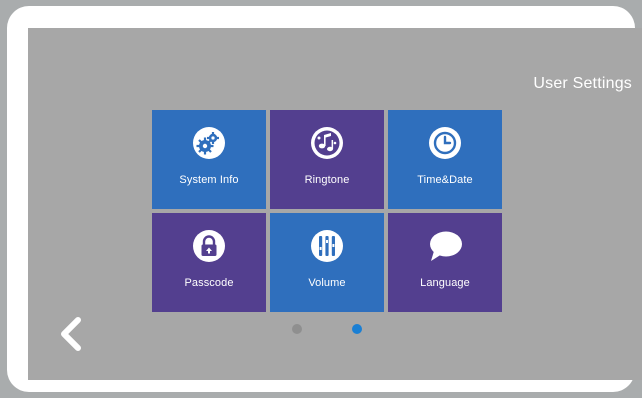  I want to click on tile-language: Language, so click(445, 262).